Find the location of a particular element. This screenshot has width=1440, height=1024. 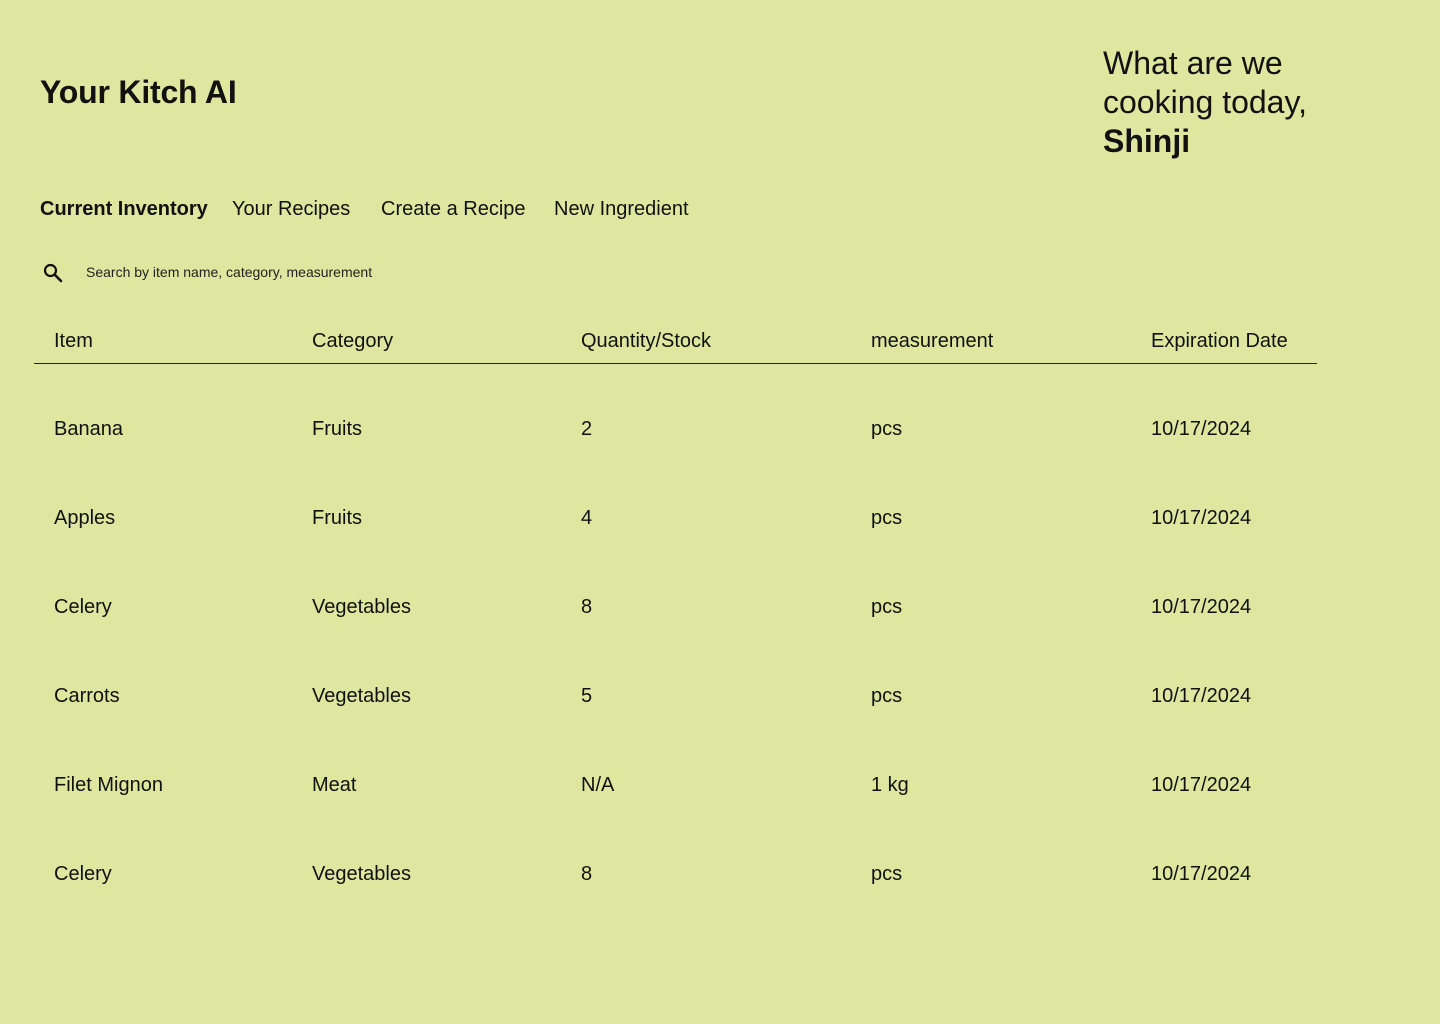

greeting-line-1: What are we is located at coordinates (1193, 63).